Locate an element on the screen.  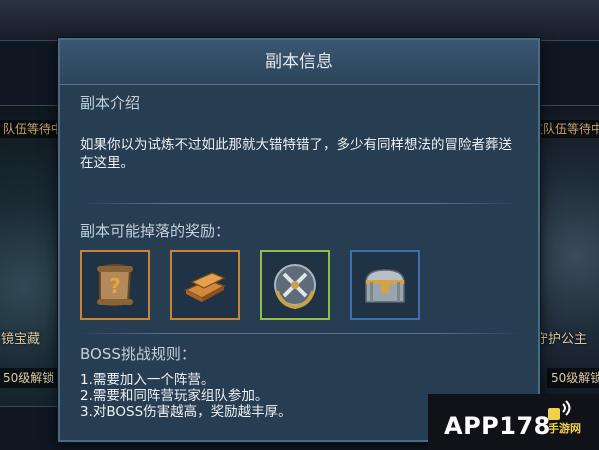
app178-watermark: APP178 手游网 is located at coordinates (513, 422).